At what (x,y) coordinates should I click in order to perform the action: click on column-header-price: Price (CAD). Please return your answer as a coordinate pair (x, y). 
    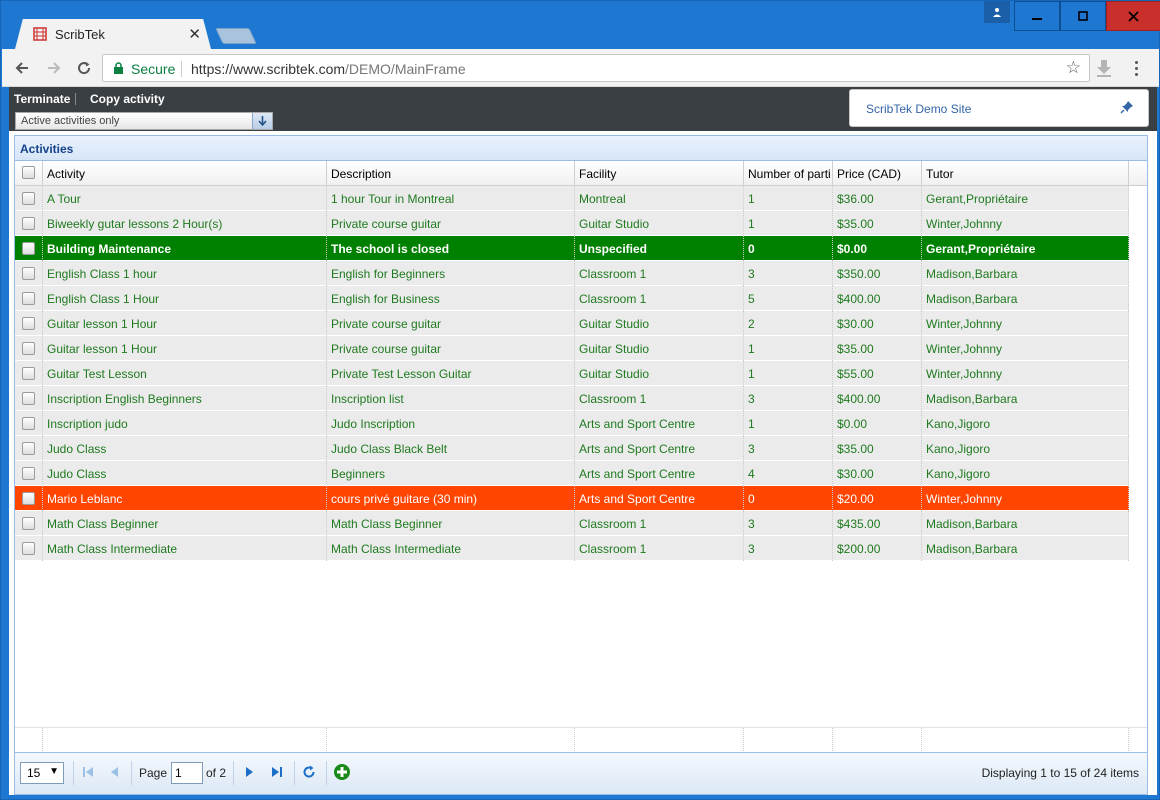
    Looking at the image, I should click on (877, 173).